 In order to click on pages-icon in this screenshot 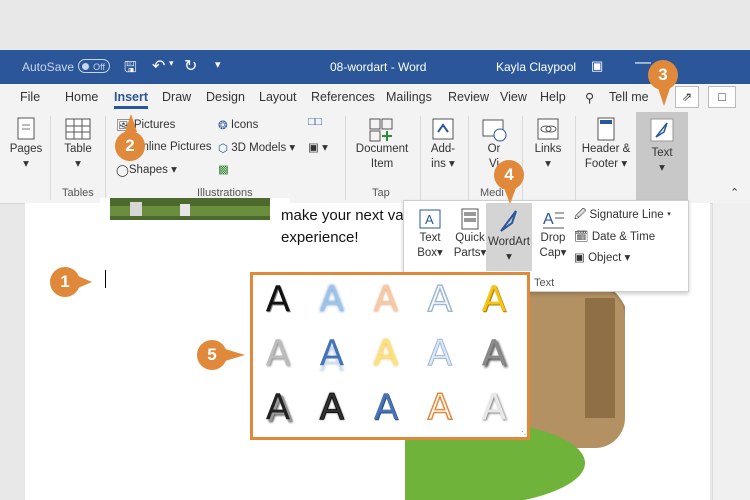, I will do `click(26, 128)`.